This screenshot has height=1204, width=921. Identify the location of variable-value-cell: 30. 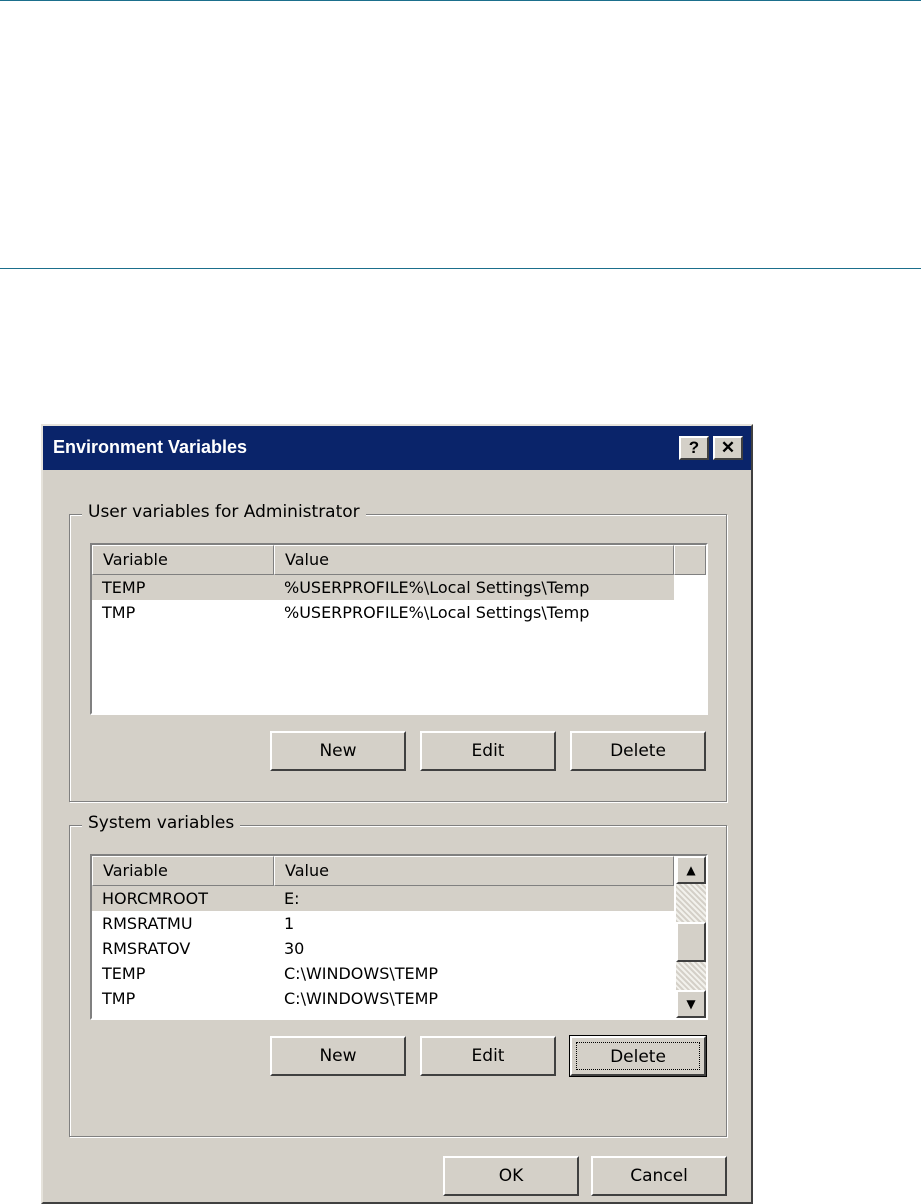
(294, 948).